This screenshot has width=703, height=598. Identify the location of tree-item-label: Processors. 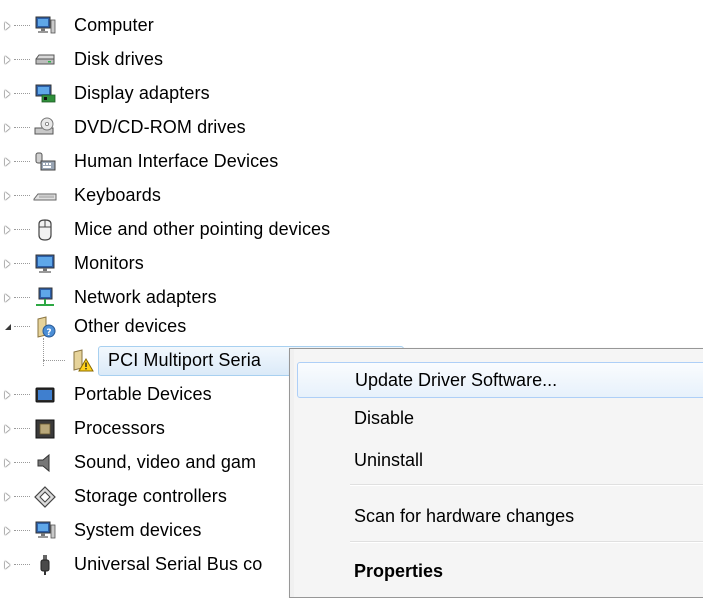
(120, 428).